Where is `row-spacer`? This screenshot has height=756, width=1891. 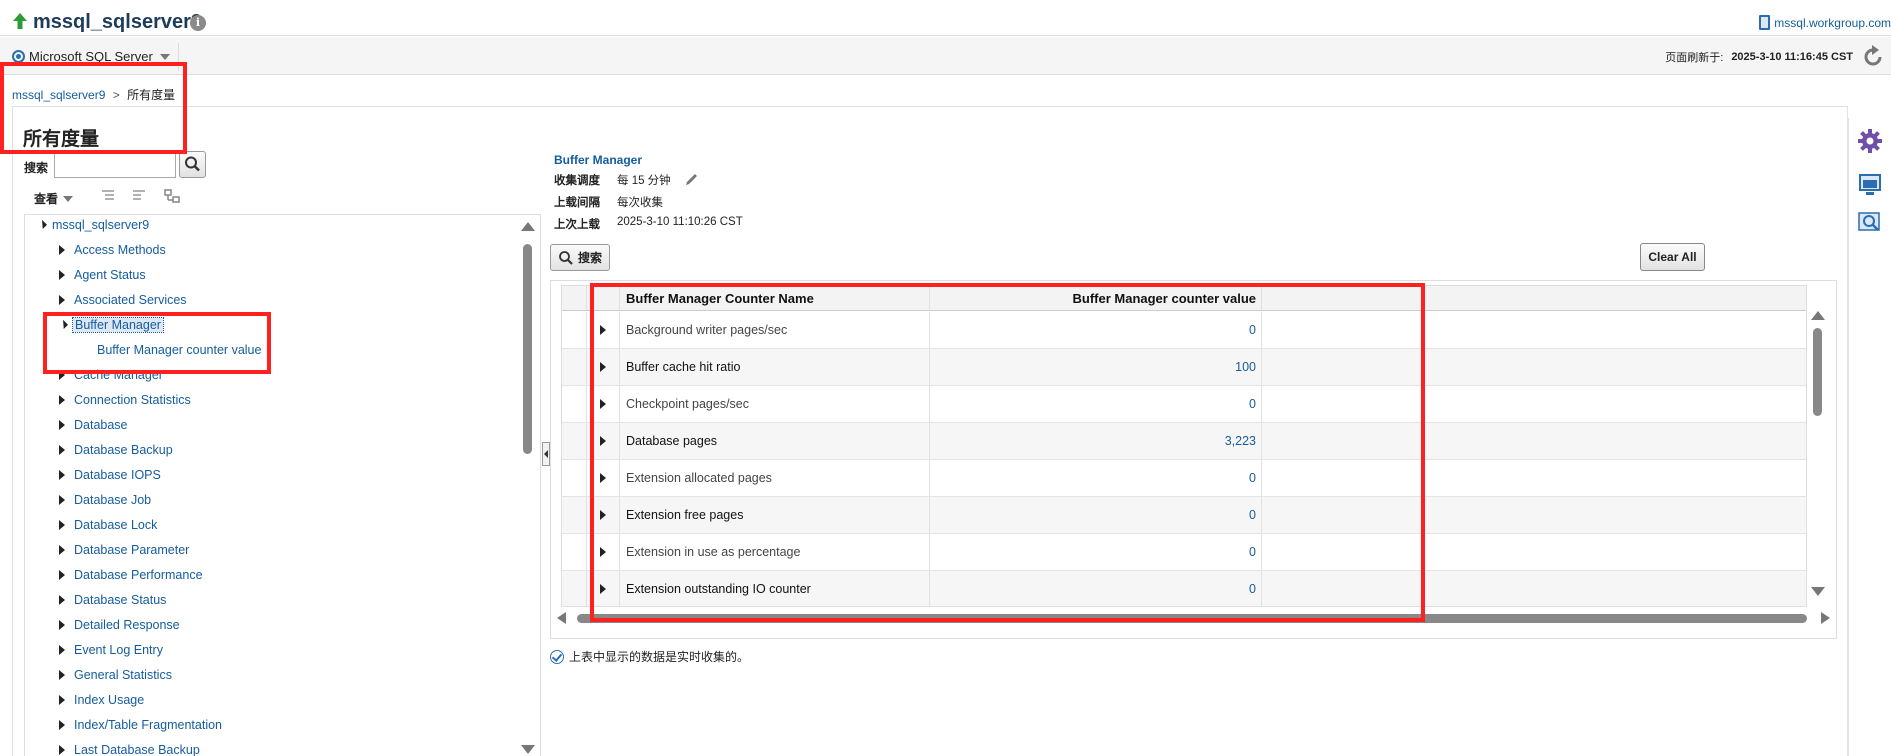 row-spacer is located at coordinates (574, 478).